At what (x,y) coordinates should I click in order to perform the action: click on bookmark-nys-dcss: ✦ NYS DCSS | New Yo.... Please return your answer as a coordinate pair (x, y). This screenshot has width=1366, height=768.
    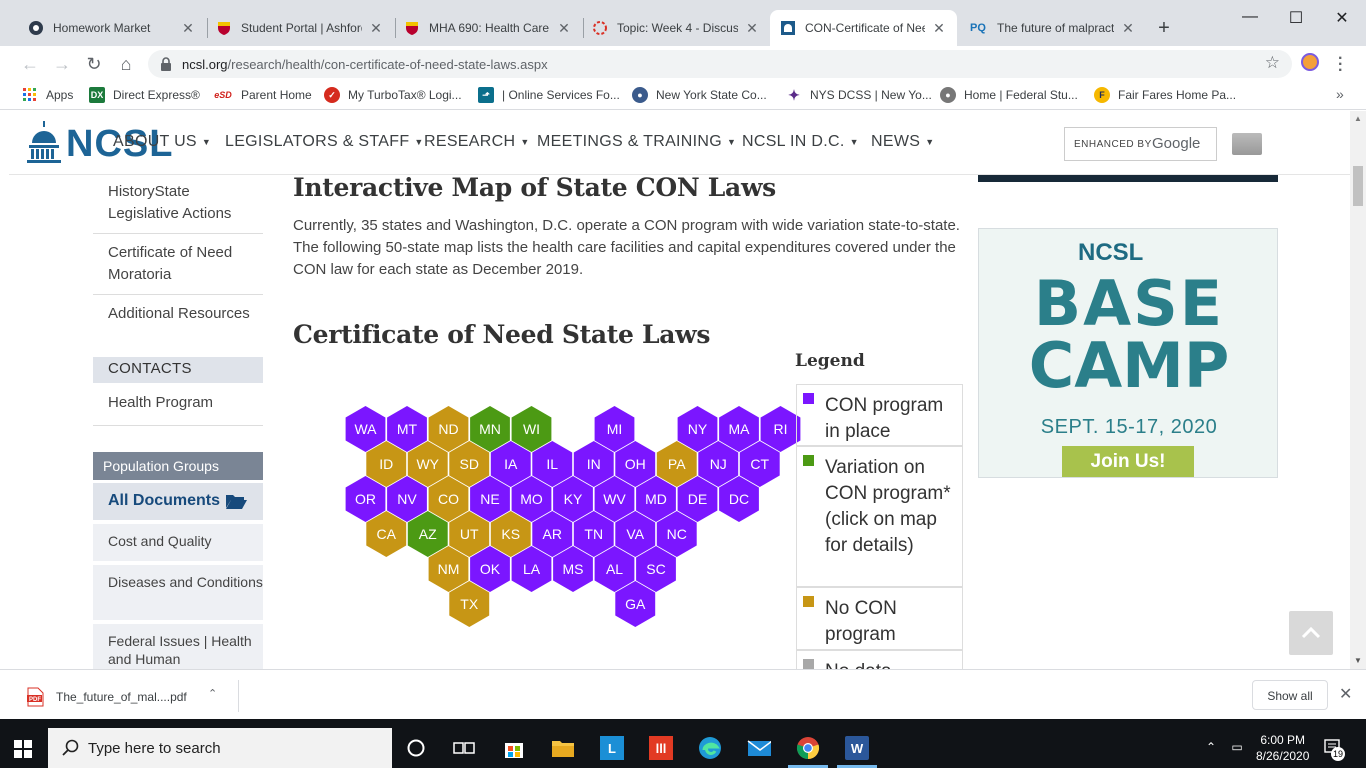
    Looking at the image, I should click on (859, 95).